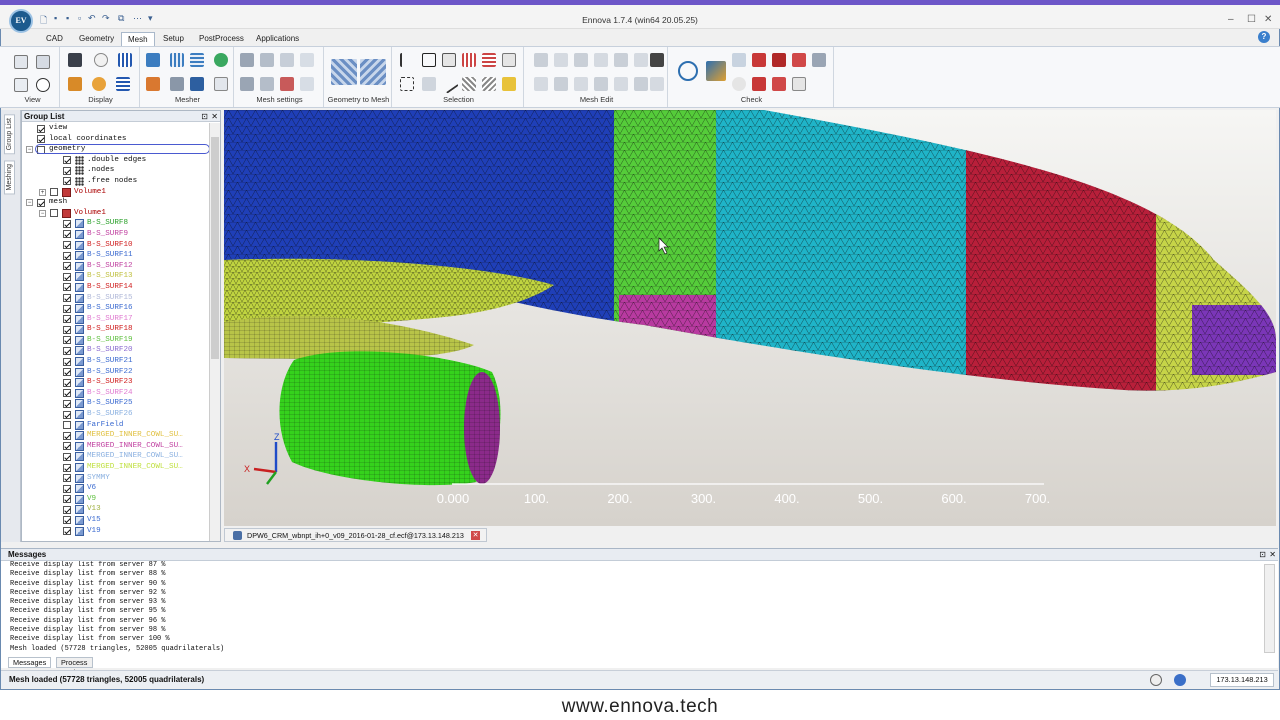  What do you see at coordinates (115, 488) in the screenshot?
I see `tree-row: V6` at bounding box center [115, 488].